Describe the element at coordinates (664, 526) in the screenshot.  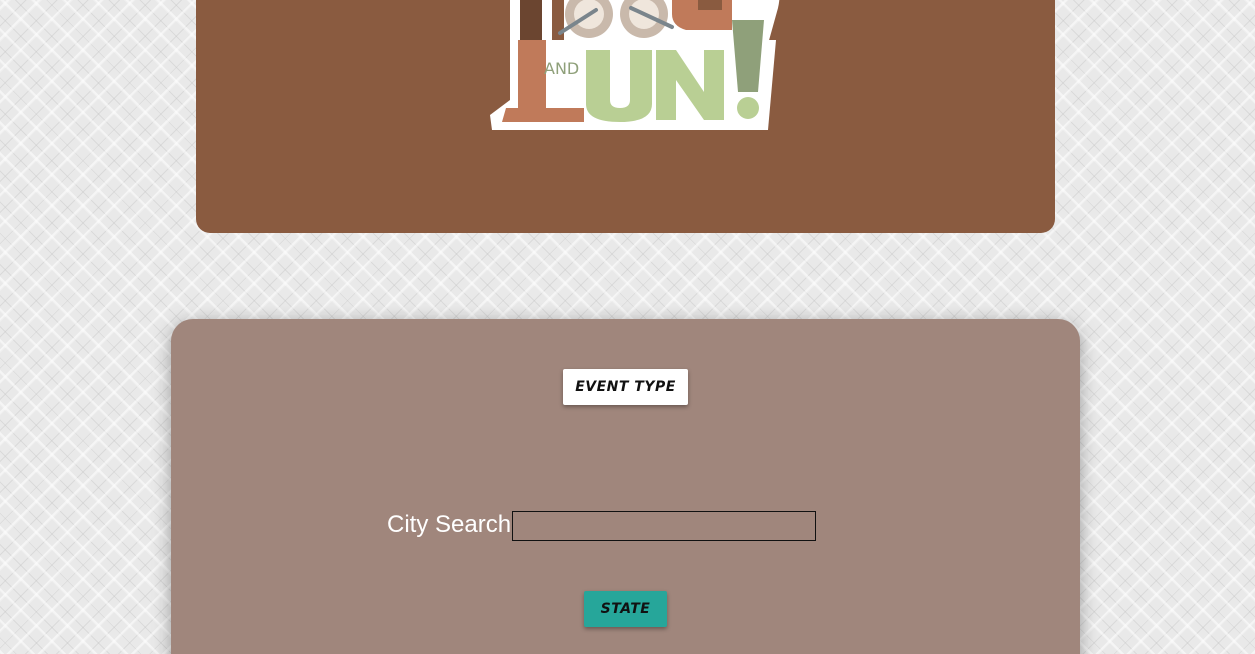
I see `city-search-input` at that location.